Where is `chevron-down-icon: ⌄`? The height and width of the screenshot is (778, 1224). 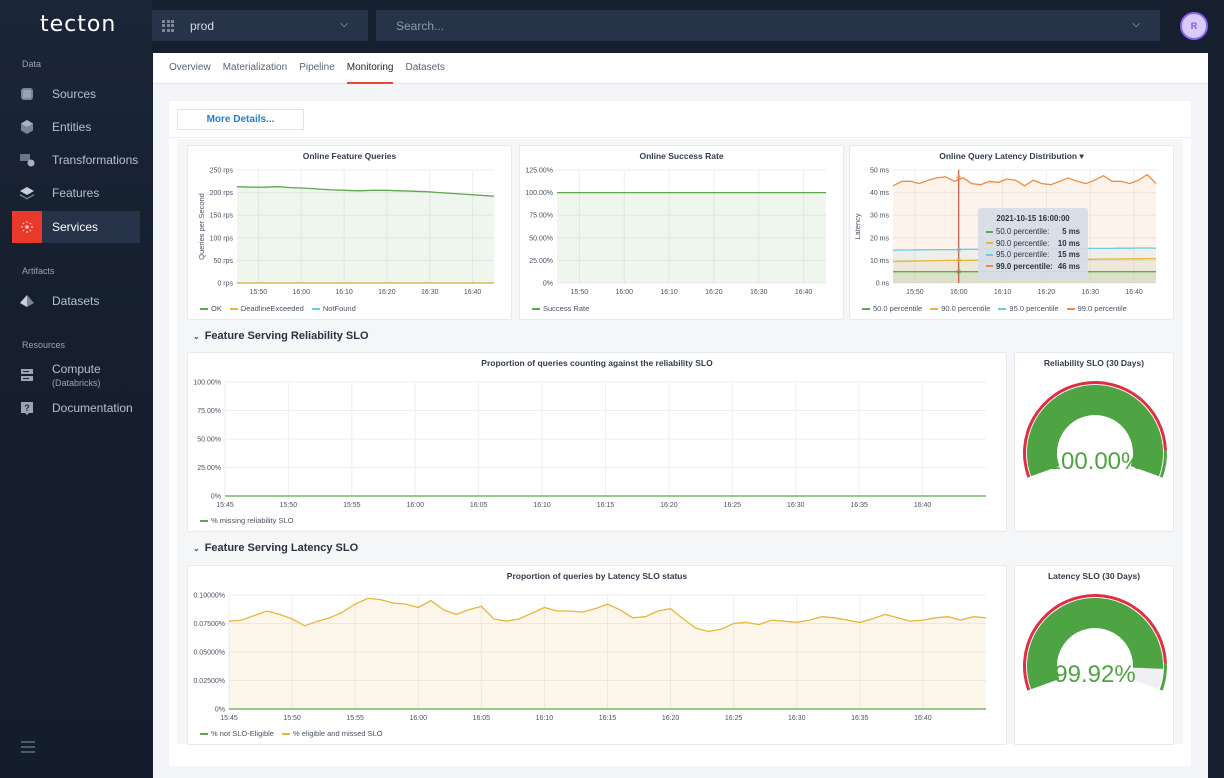 chevron-down-icon: ⌄ is located at coordinates (196, 336).